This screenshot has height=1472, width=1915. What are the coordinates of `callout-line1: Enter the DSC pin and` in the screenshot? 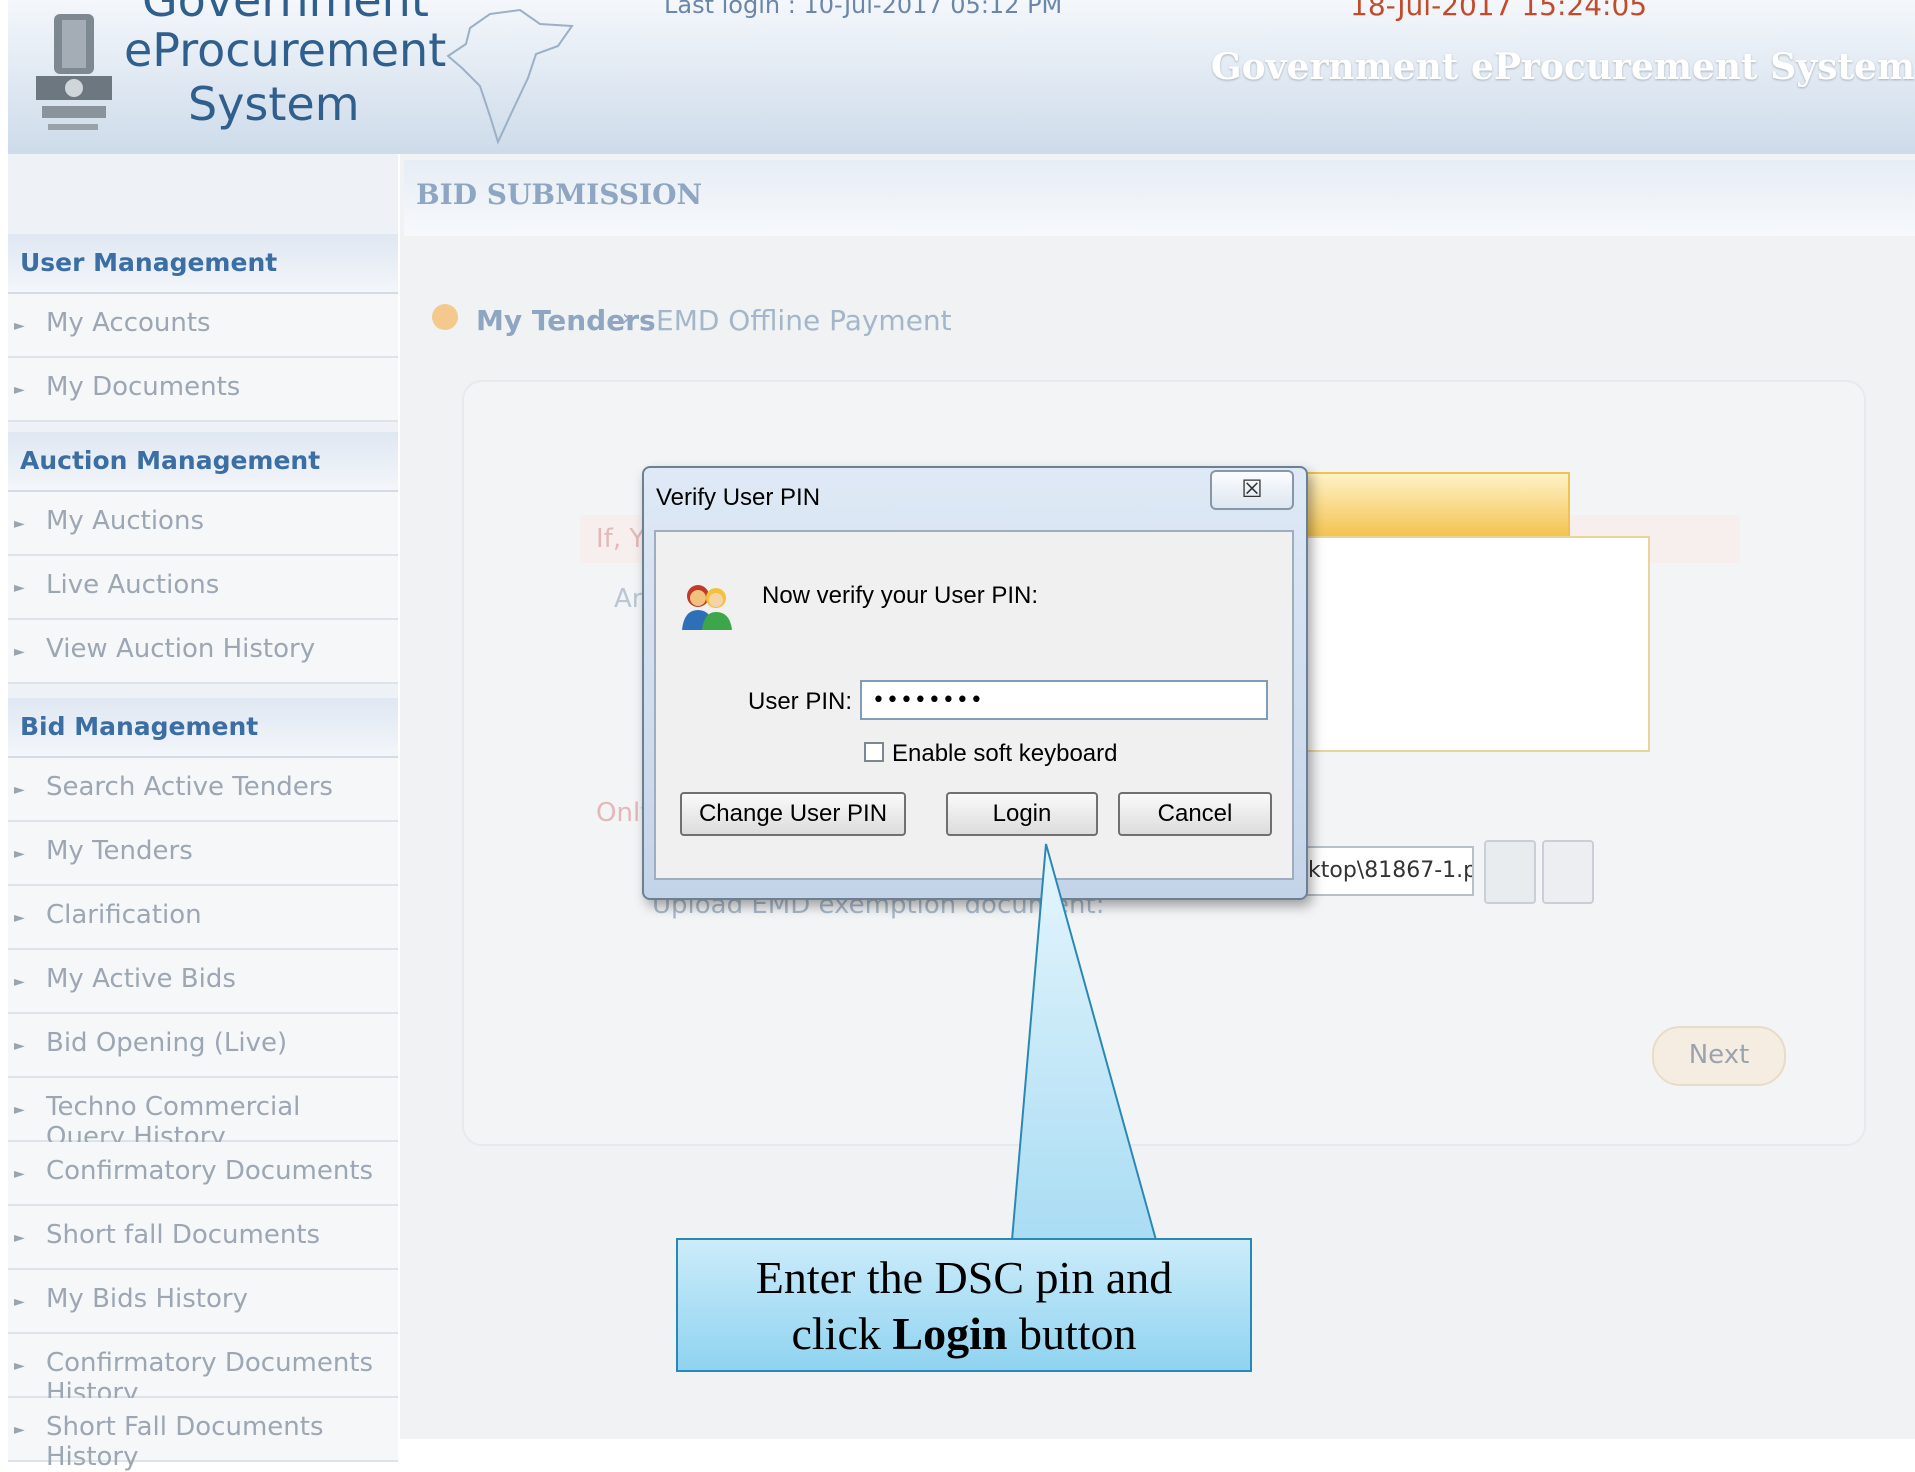 It's located at (964, 1277).